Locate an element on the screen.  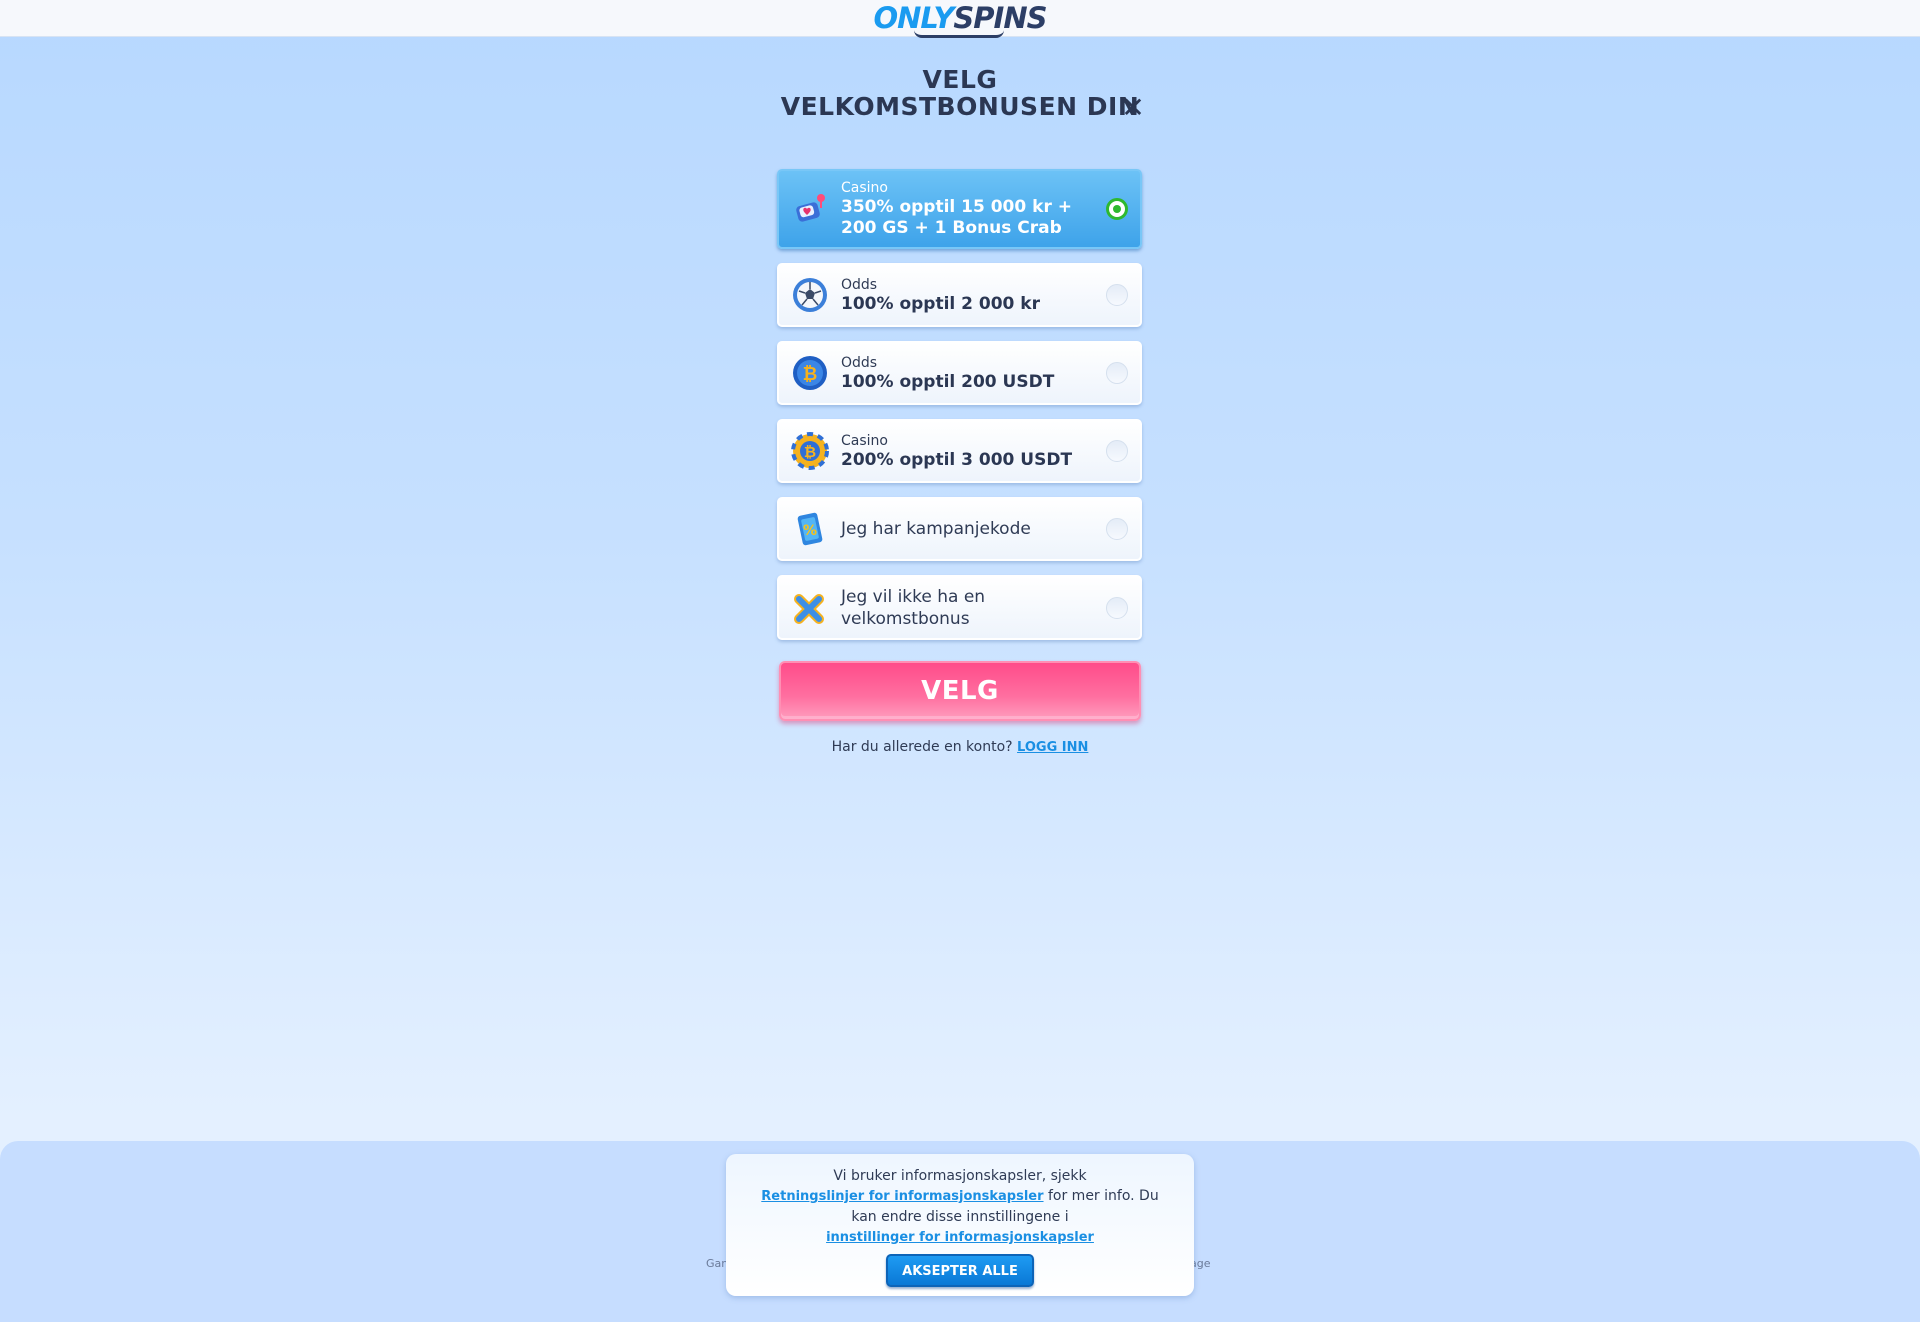
radio-selected is located at coordinates (1117, 209).